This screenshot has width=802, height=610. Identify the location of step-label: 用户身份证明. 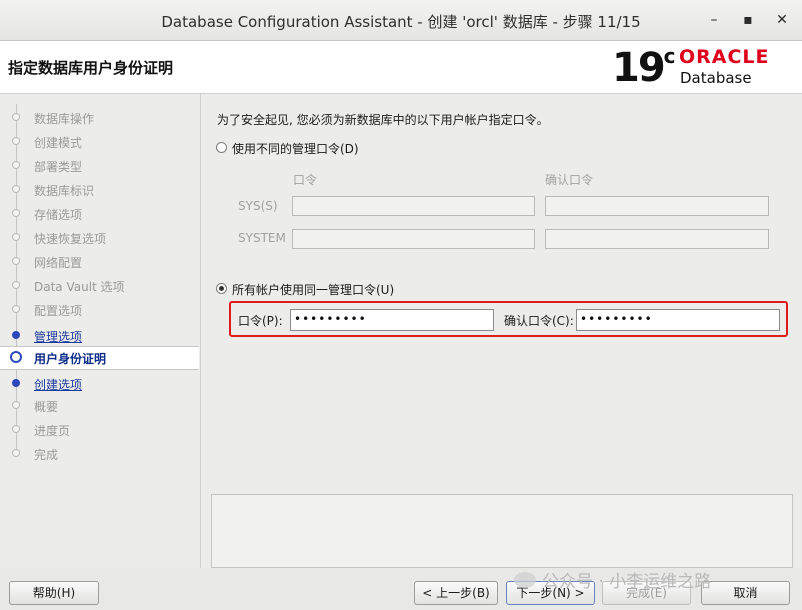
(70, 359).